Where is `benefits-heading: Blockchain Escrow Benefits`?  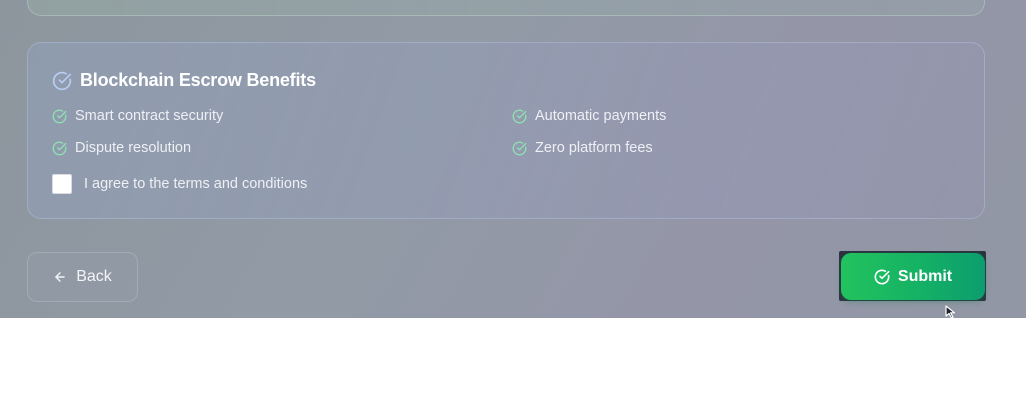
benefits-heading: Blockchain Escrow Benefits is located at coordinates (184, 80).